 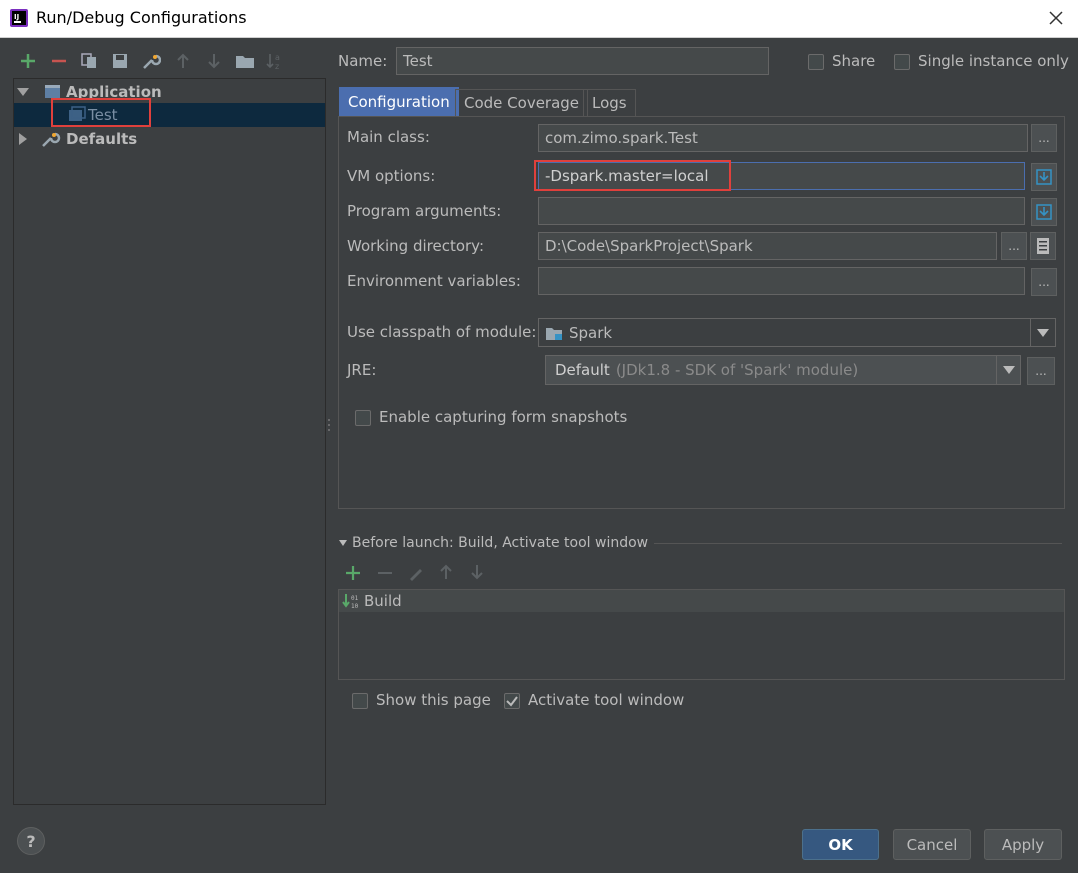 I want to click on expand-right-icon, so click(x=23, y=139).